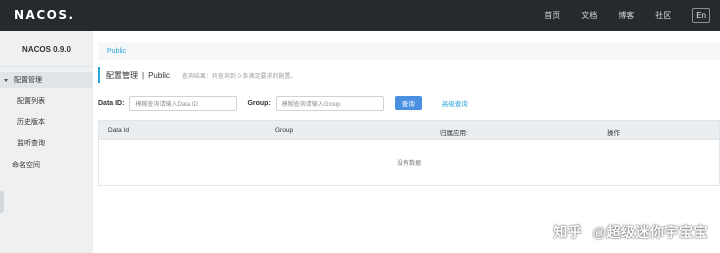 The width and height of the screenshot is (720, 253). I want to click on nacos-logo: NACOS., so click(44, 15).